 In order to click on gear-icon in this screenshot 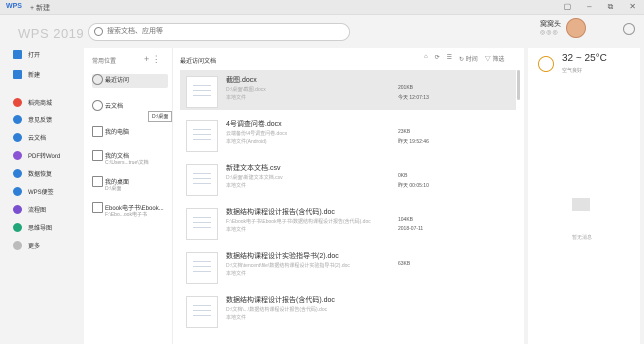, I will do `click(629, 29)`.